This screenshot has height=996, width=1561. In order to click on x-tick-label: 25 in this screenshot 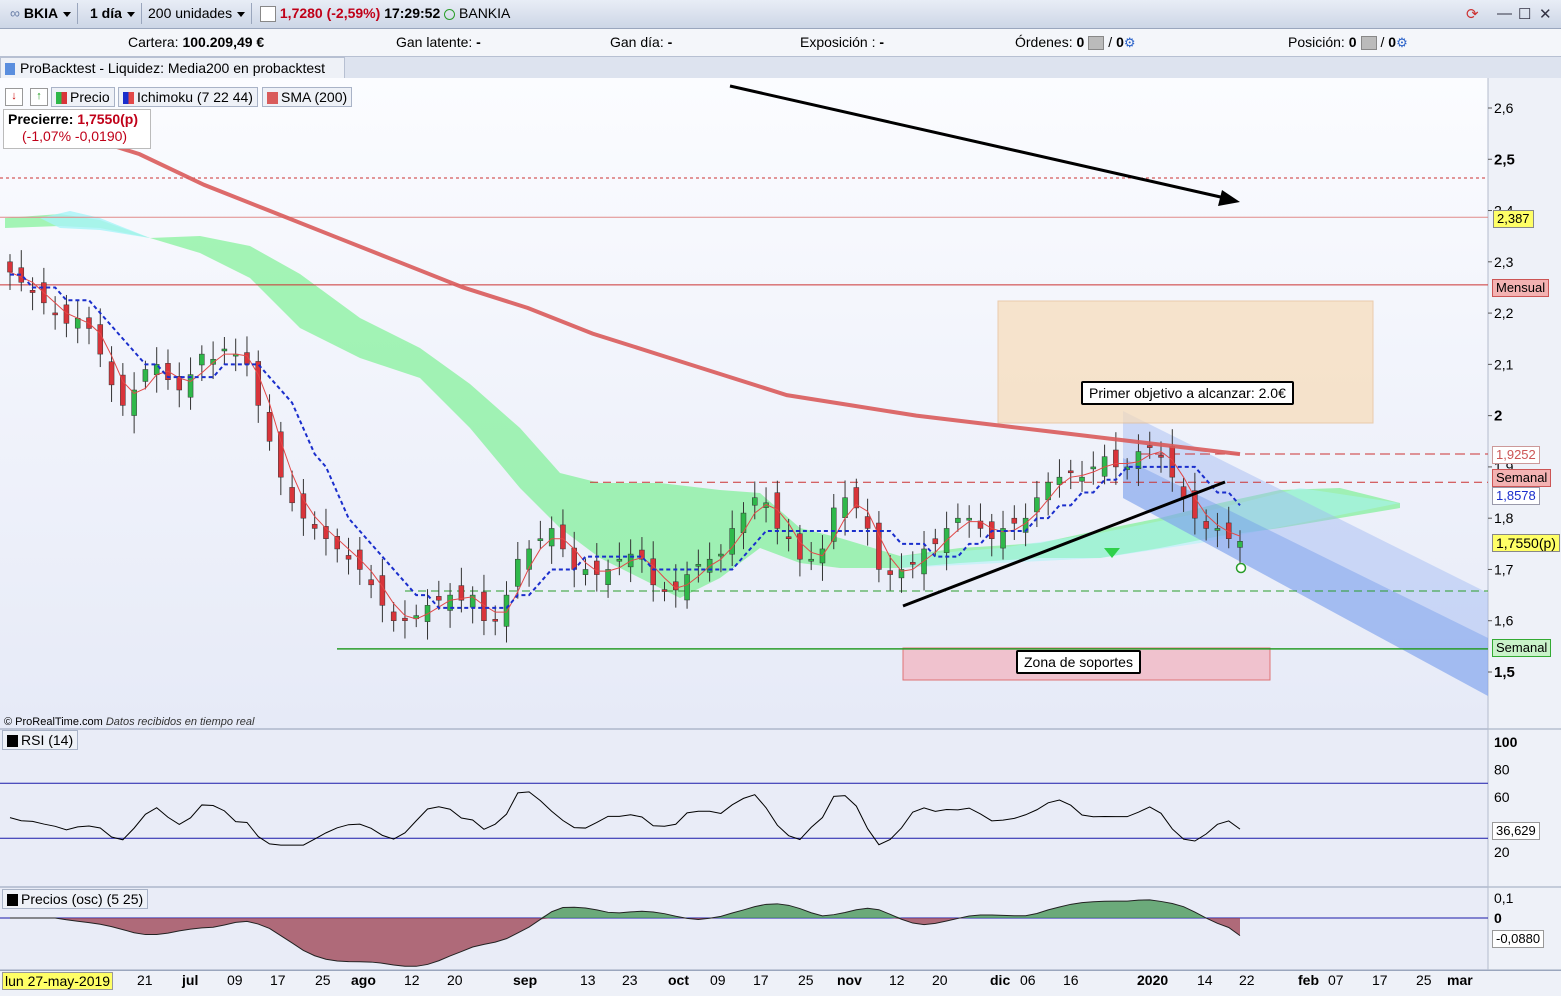, I will do `click(323, 980)`.